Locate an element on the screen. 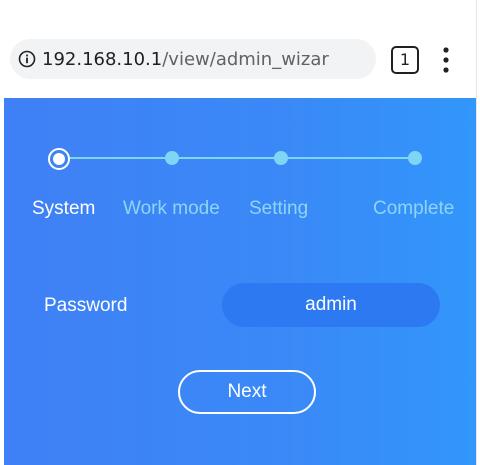 This screenshot has width=480, height=465. url-text: 192.168.10.1/view/admin_wizar is located at coordinates (205, 59).